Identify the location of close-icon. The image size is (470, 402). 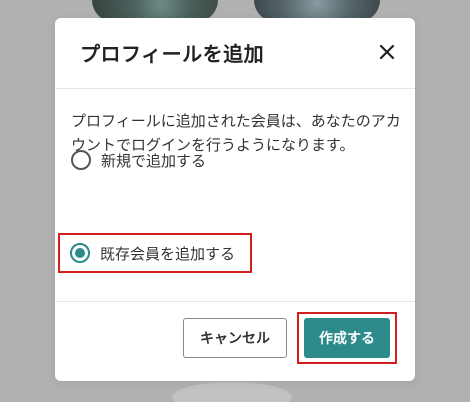
(387, 52).